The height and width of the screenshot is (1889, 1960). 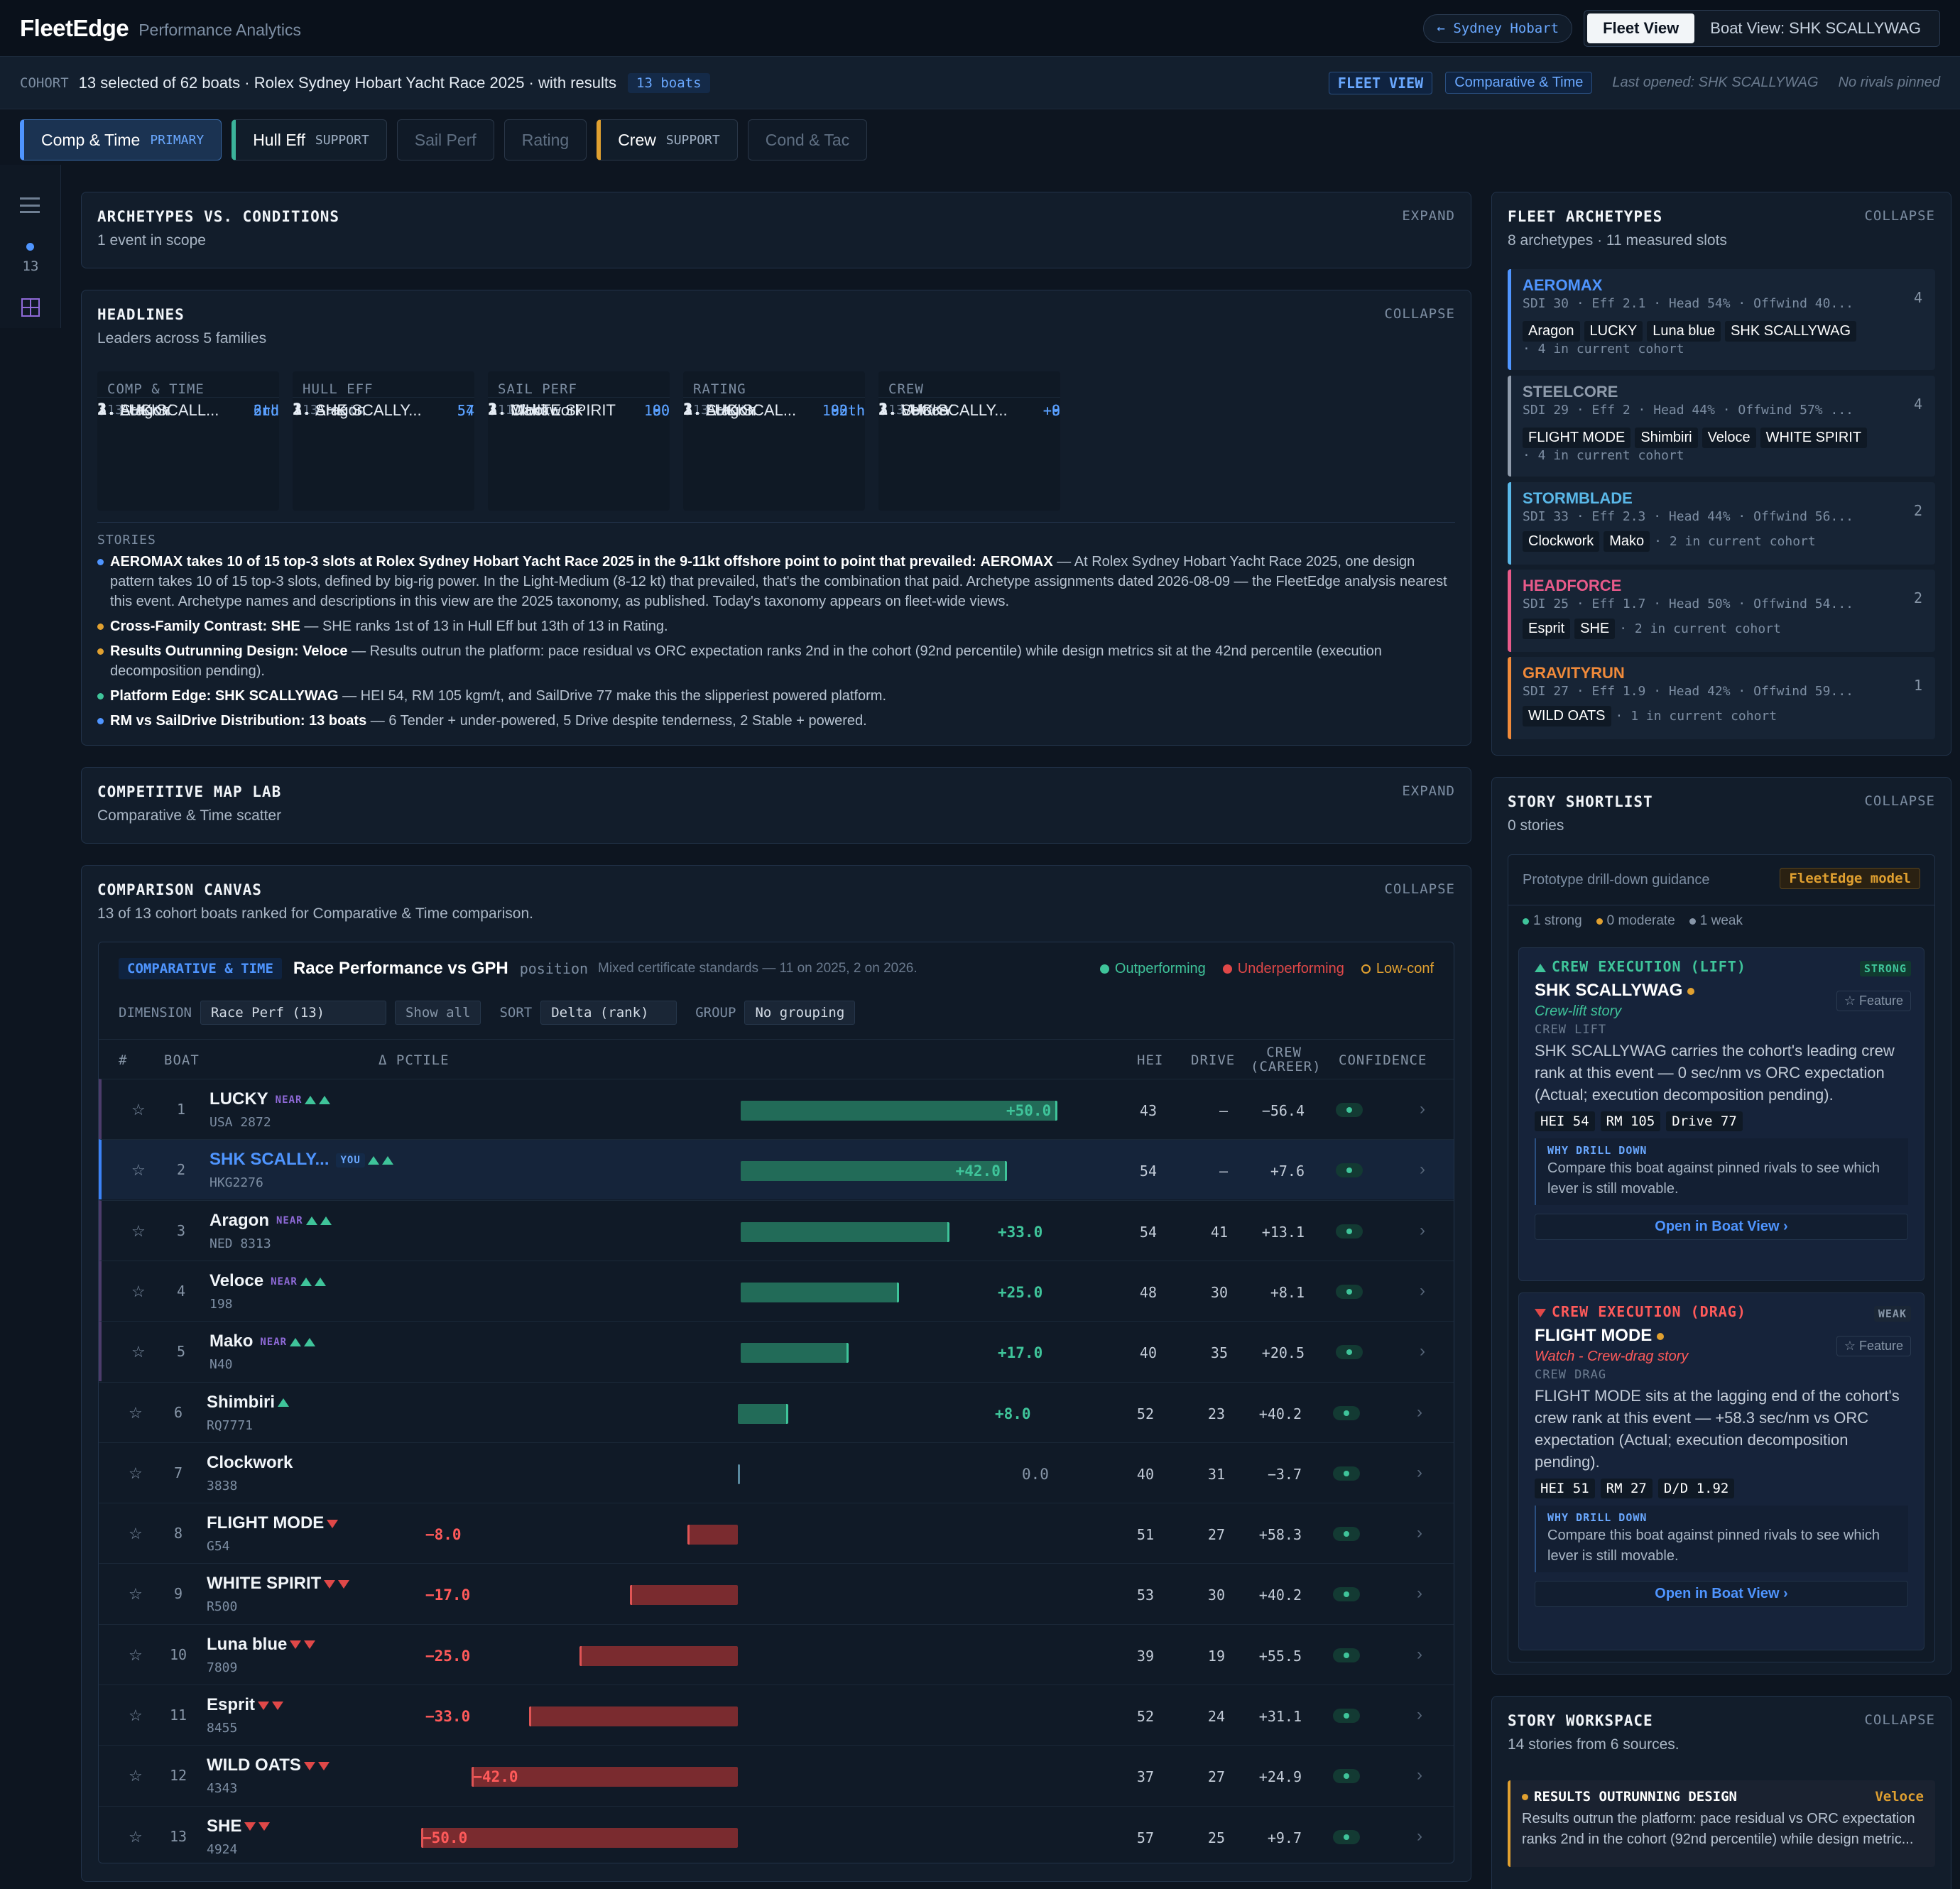 What do you see at coordinates (1595, 629) in the screenshot?
I see `boat-chip: SHE` at bounding box center [1595, 629].